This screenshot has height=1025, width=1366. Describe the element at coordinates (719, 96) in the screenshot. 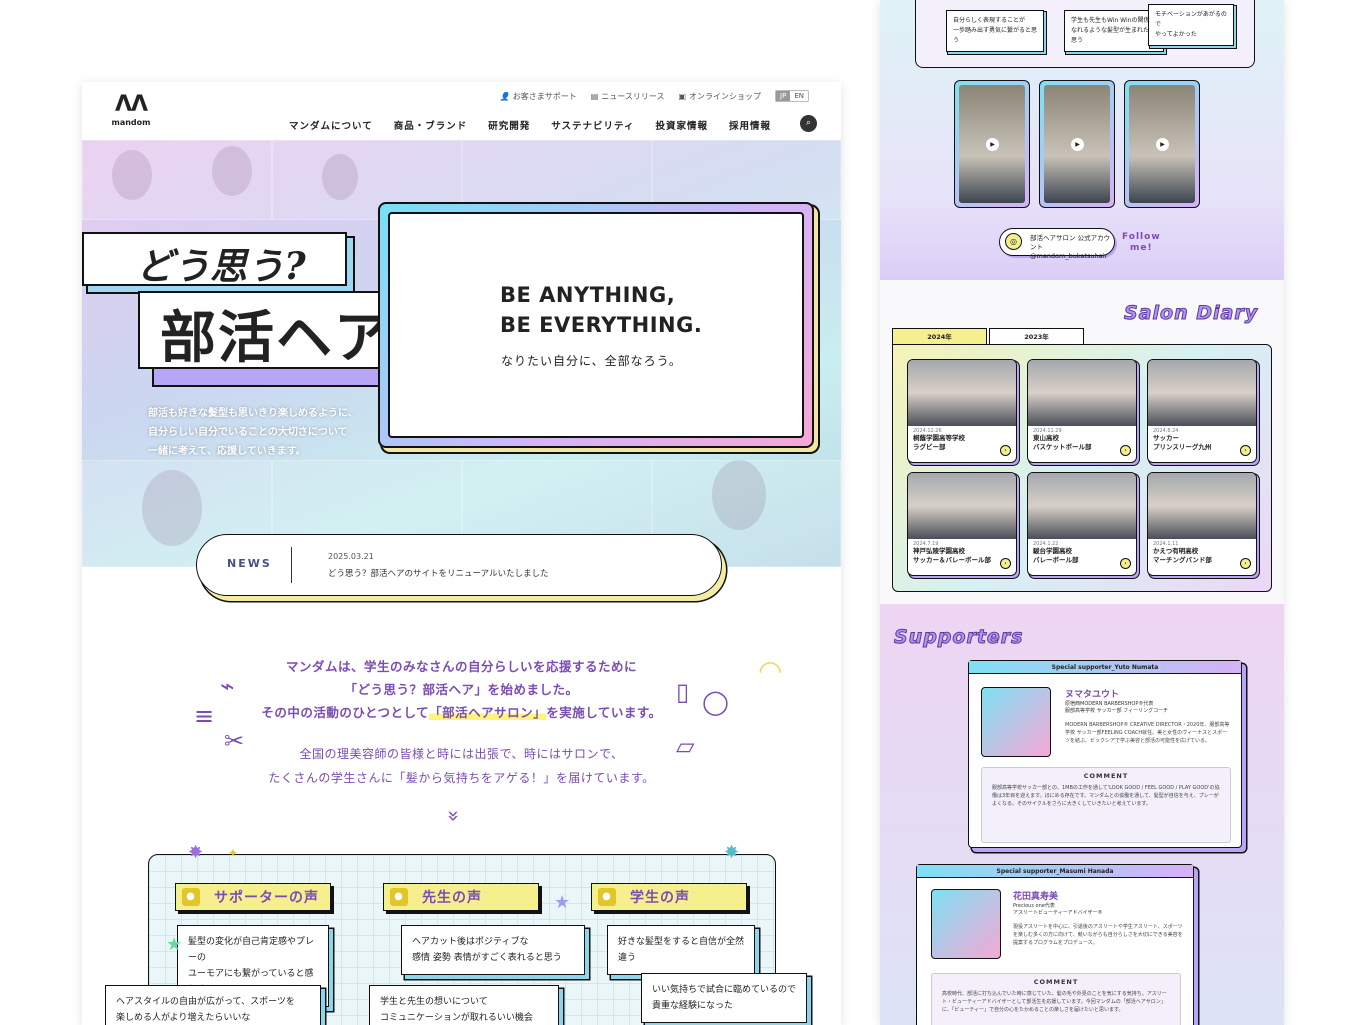

I see `online-shop-link: ▣ オンラインショップ` at that location.